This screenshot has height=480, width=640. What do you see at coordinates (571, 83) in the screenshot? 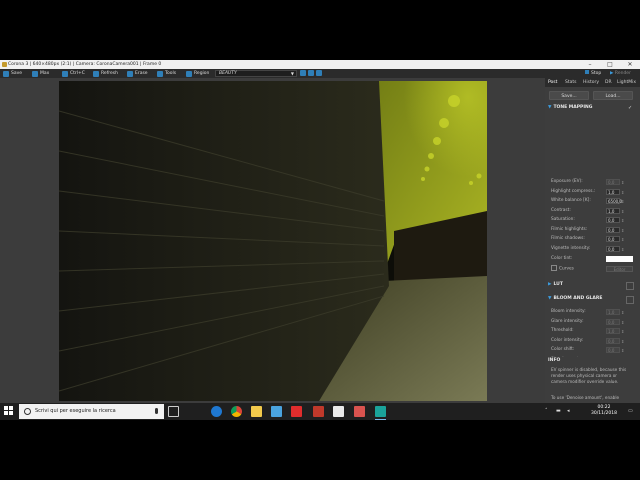
I see `tab-stats: Stats` at bounding box center [571, 83].